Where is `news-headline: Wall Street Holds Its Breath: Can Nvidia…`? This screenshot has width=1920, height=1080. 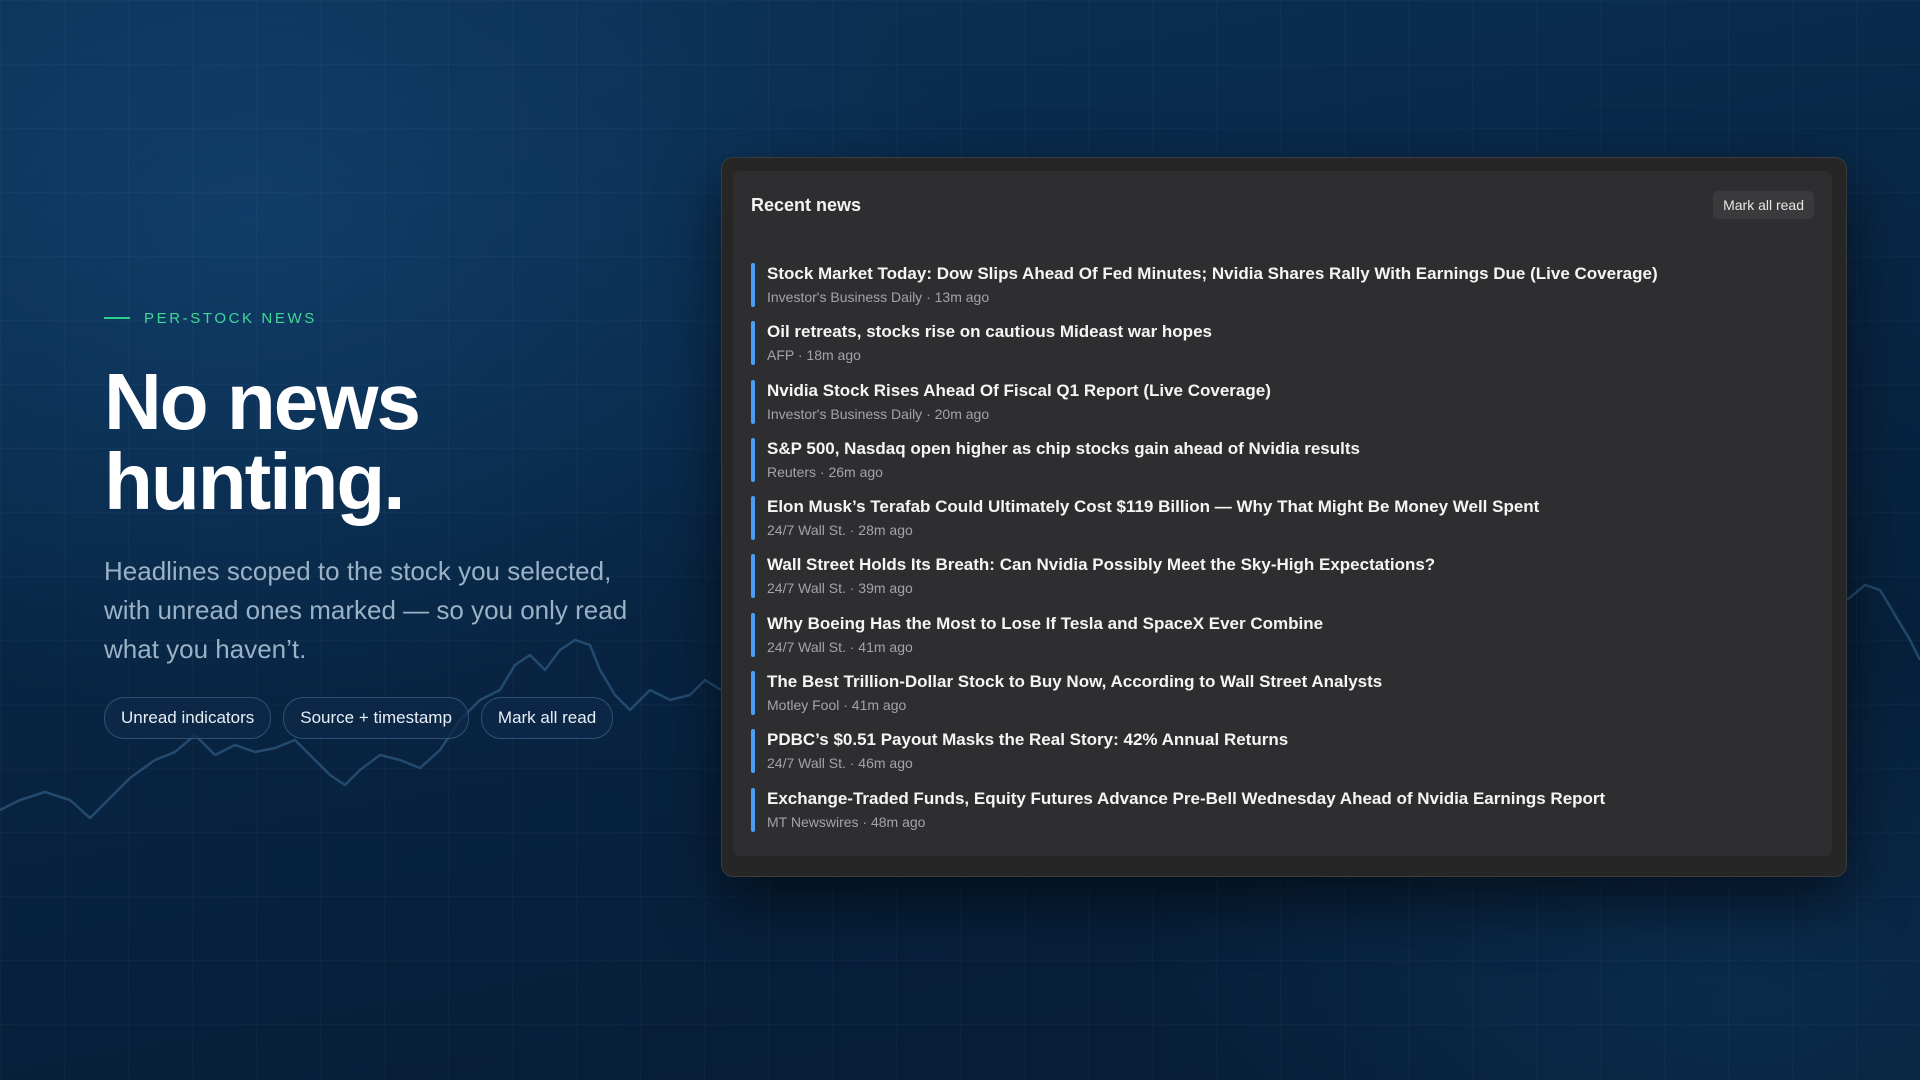
news-headline: Wall Street Holds Its Breath: Can Nvidia… is located at coordinates (1290, 565).